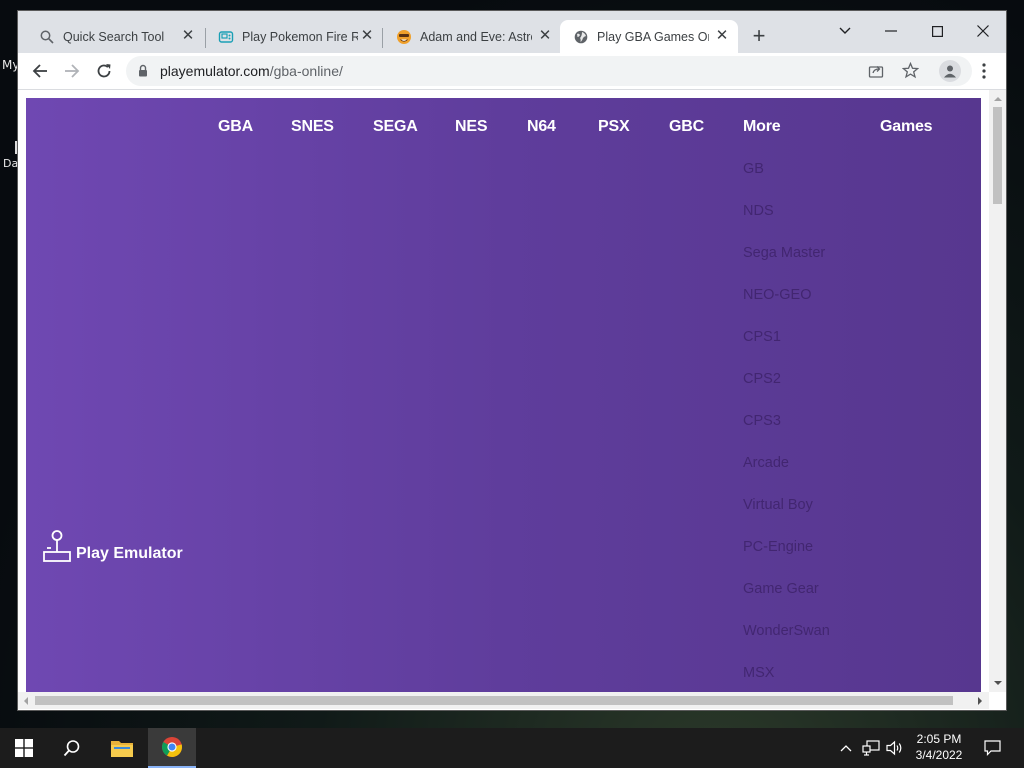 This screenshot has width=1024, height=768. What do you see at coordinates (404, 37) in the screenshot?
I see `smiley-icon` at bounding box center [404, 37].